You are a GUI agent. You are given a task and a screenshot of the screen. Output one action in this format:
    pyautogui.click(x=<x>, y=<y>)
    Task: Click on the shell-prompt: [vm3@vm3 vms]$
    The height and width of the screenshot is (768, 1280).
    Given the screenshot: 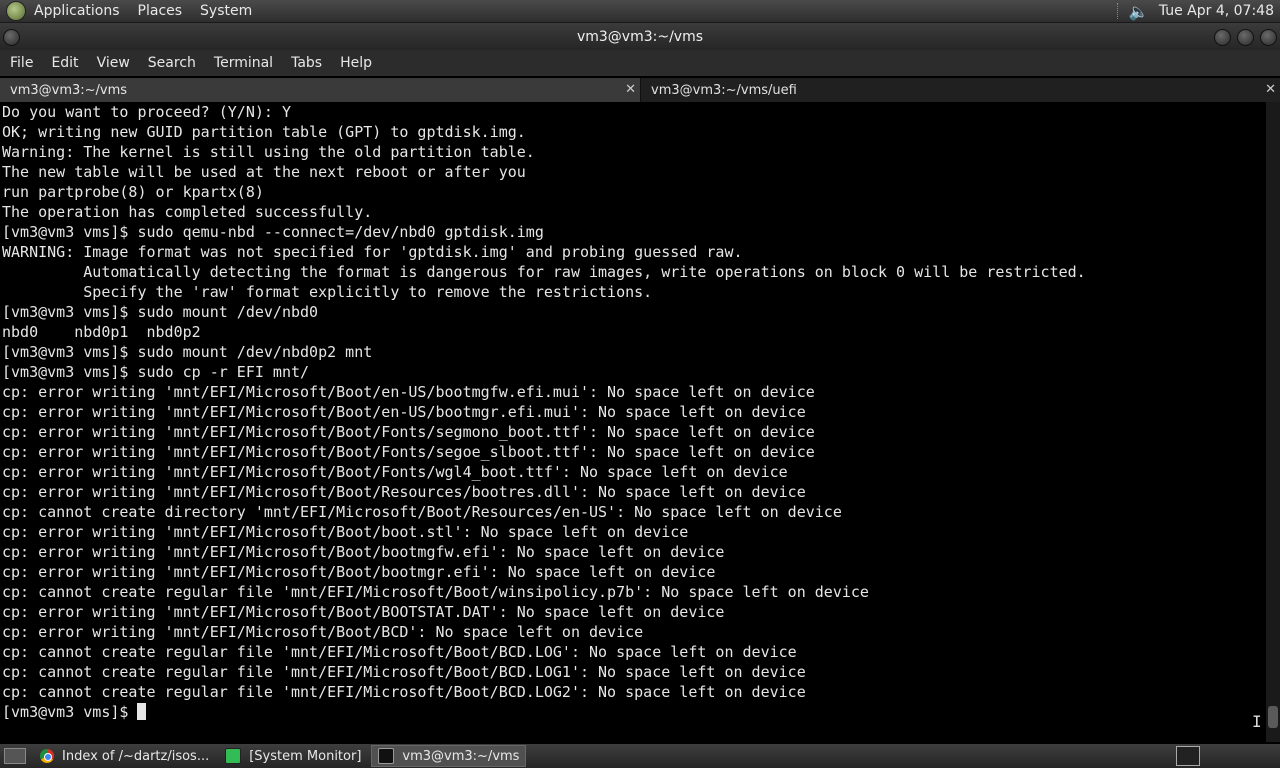 What is the action you would take?
    pyautogui.click(x=70, y=712)
    